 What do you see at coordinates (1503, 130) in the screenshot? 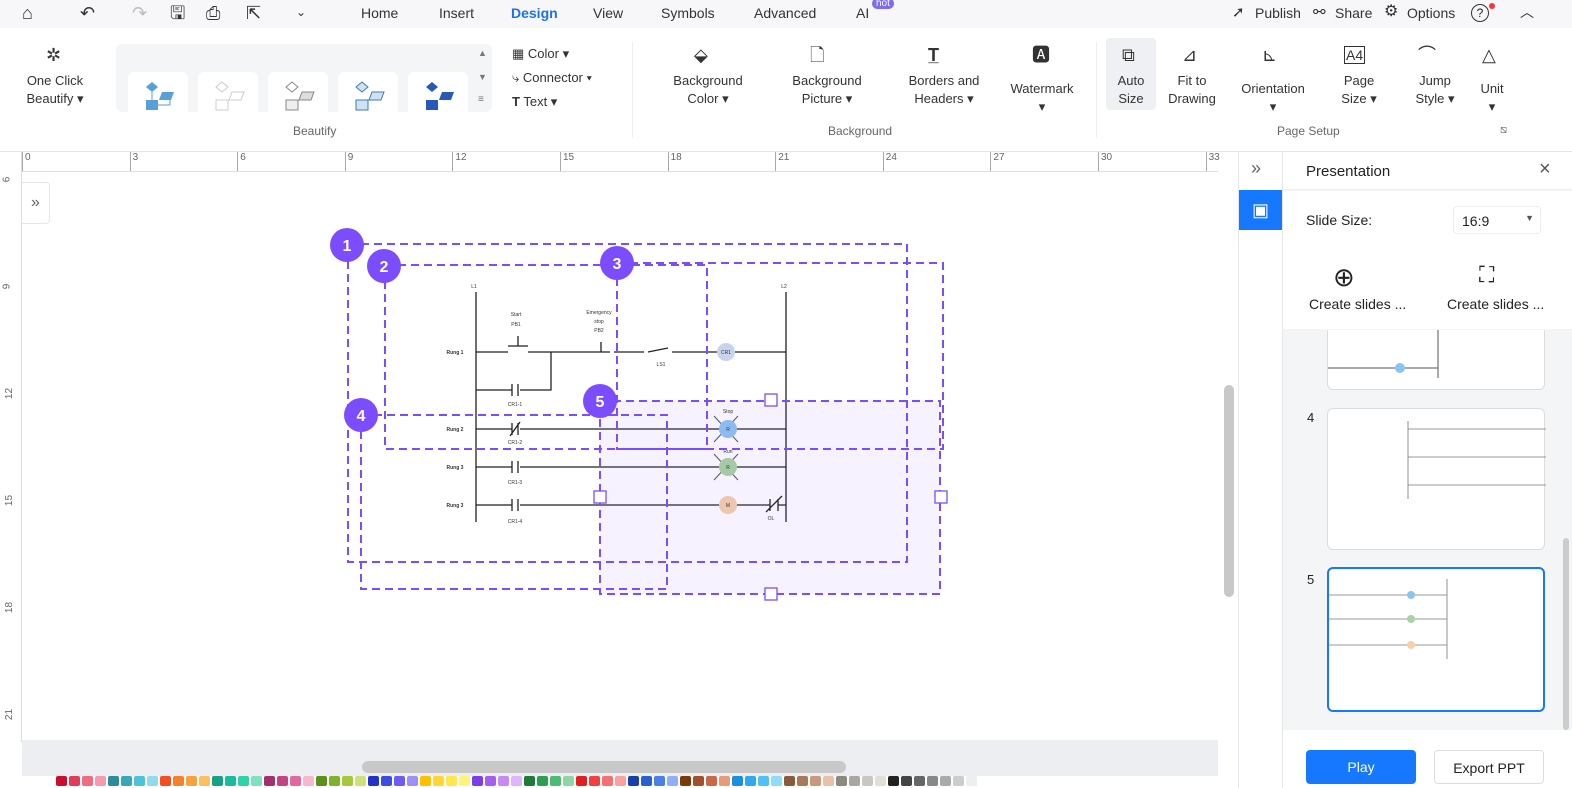
I see `page-setup-dialog-launcher: ⧅` at bounding box center [1503, 130].